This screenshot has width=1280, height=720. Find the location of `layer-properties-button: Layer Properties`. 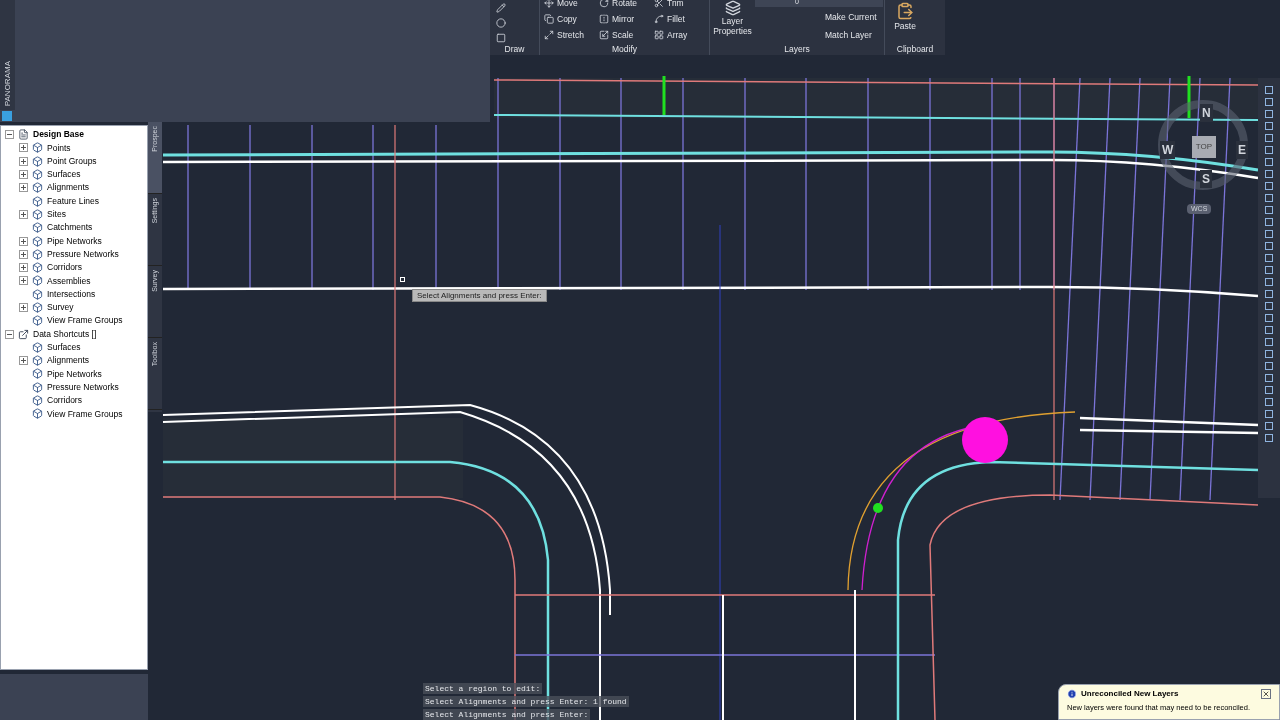

layer-properties-button: Layer Properties is located at coordinates (732, 18).